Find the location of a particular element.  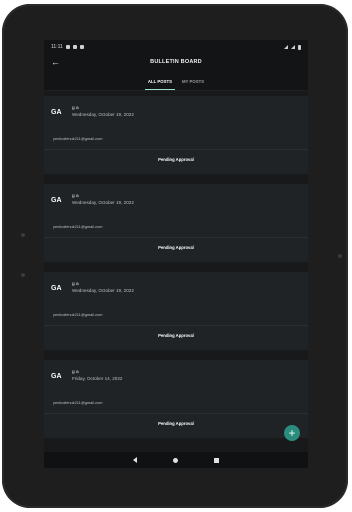

status-time: 11:11 is located at coordinates (57, 47).